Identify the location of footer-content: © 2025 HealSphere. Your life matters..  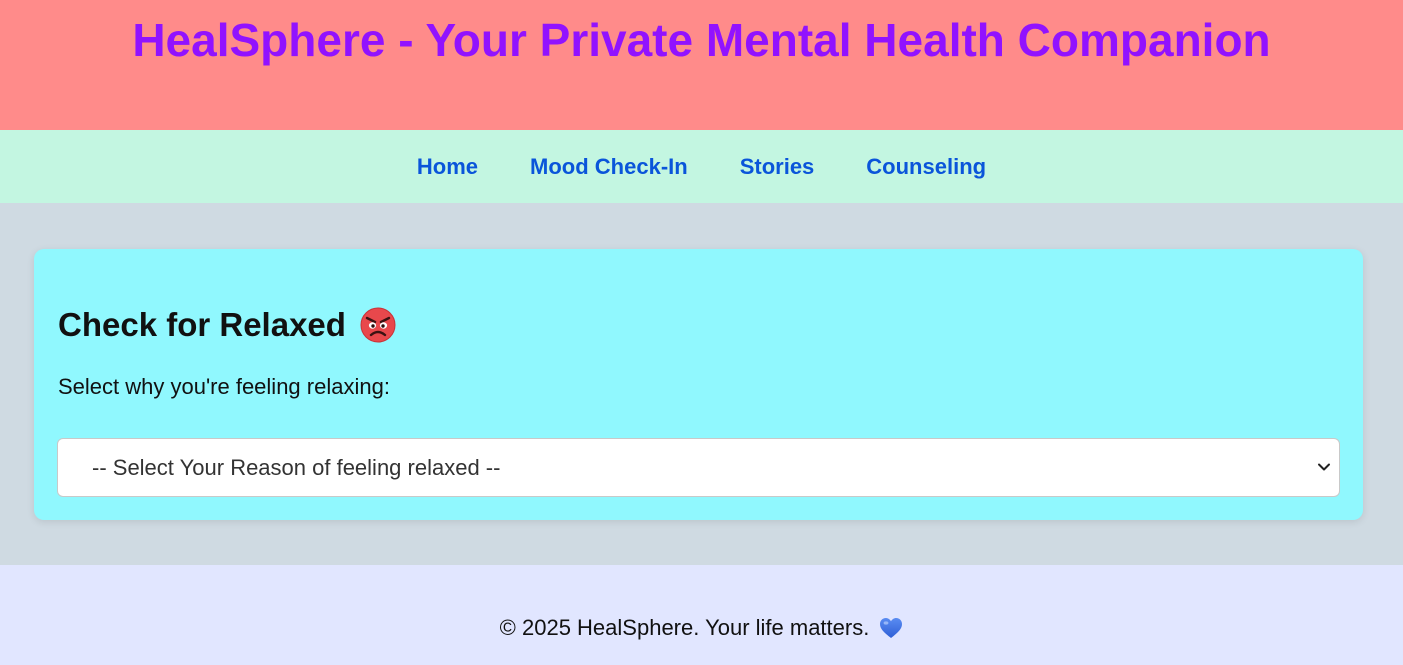
(702, 615).